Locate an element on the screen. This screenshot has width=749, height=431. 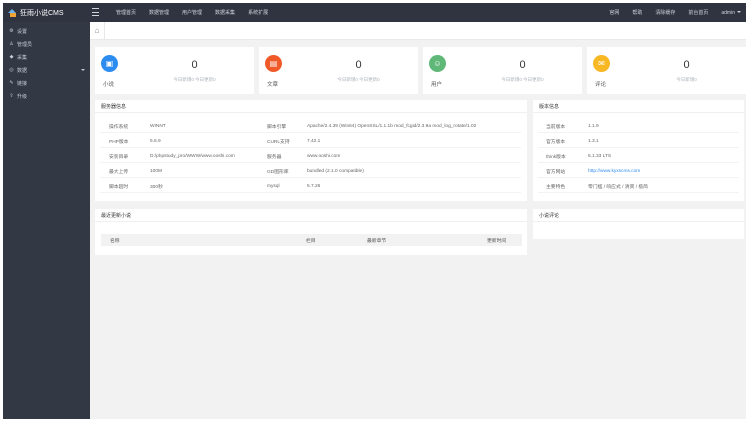
sidebar-item-label: 采集 is located at coordinates (22, 58).